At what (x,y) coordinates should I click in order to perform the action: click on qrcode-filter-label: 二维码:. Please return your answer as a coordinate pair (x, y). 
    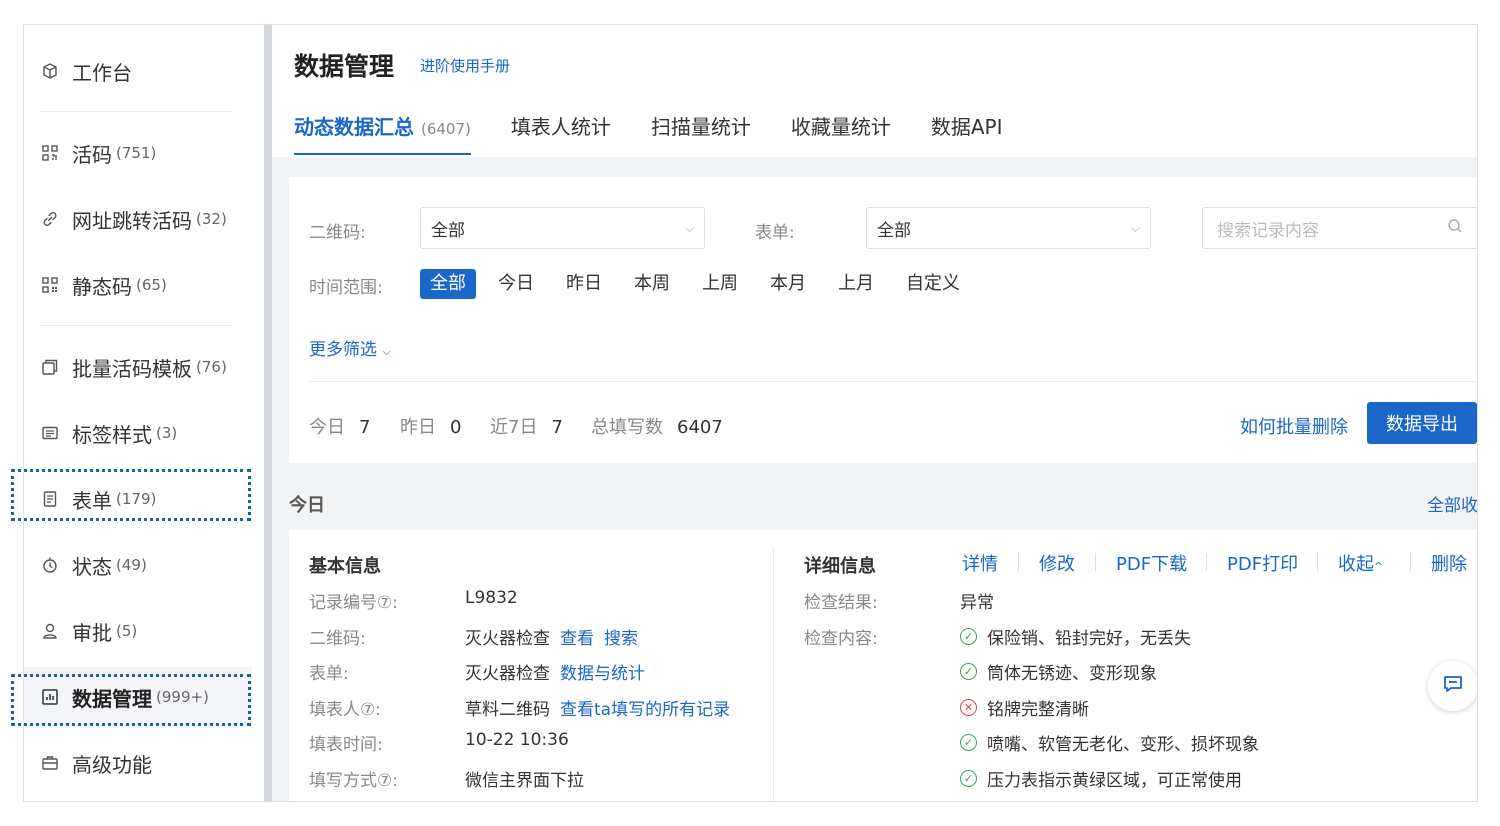
    Looking at the image, I should click on (337, 233).